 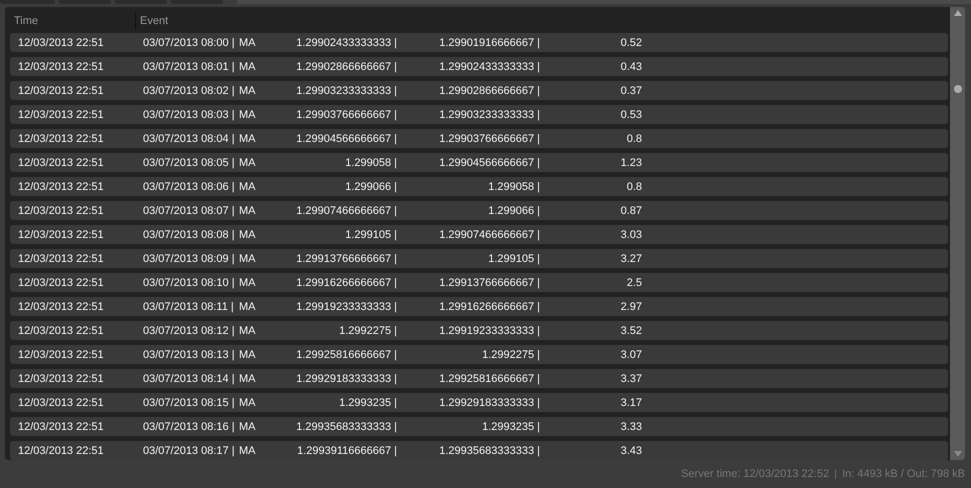 What do you see at coordinates (346, 210) in the screenshot?
I see `event-value: 1.29907466666667 |` at bounding box center [346, 210].